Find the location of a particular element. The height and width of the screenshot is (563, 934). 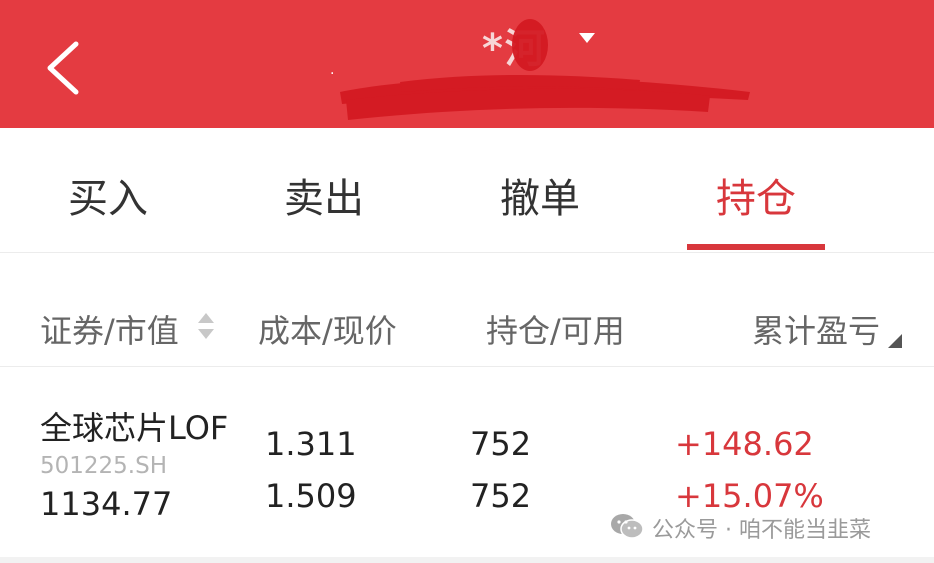

active-tab-indicator is located at coordinates (756, 247).